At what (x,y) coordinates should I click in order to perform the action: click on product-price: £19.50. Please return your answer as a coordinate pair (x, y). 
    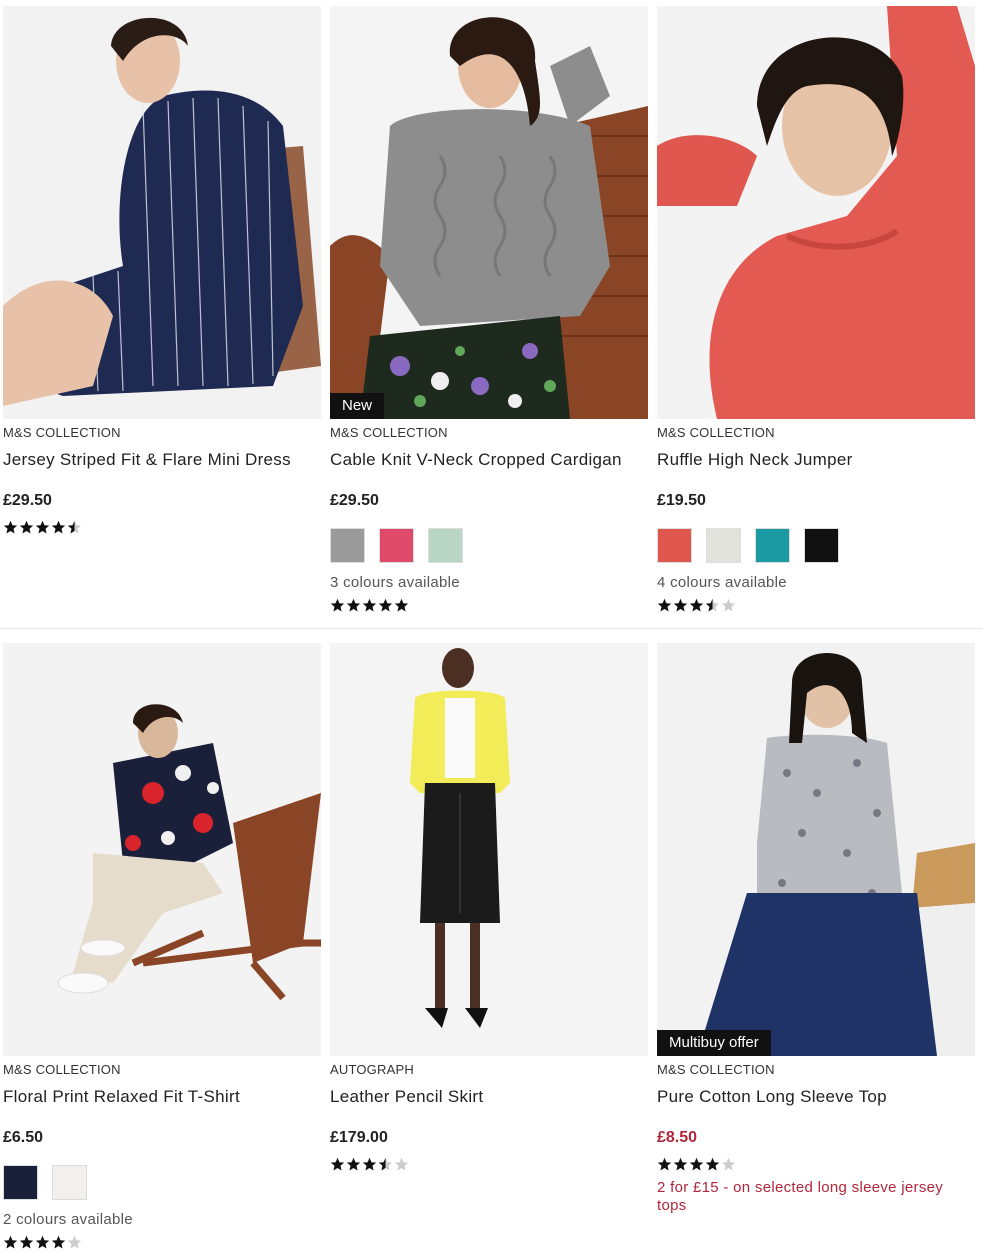
    Looking at the image, I should click on (681, 500).